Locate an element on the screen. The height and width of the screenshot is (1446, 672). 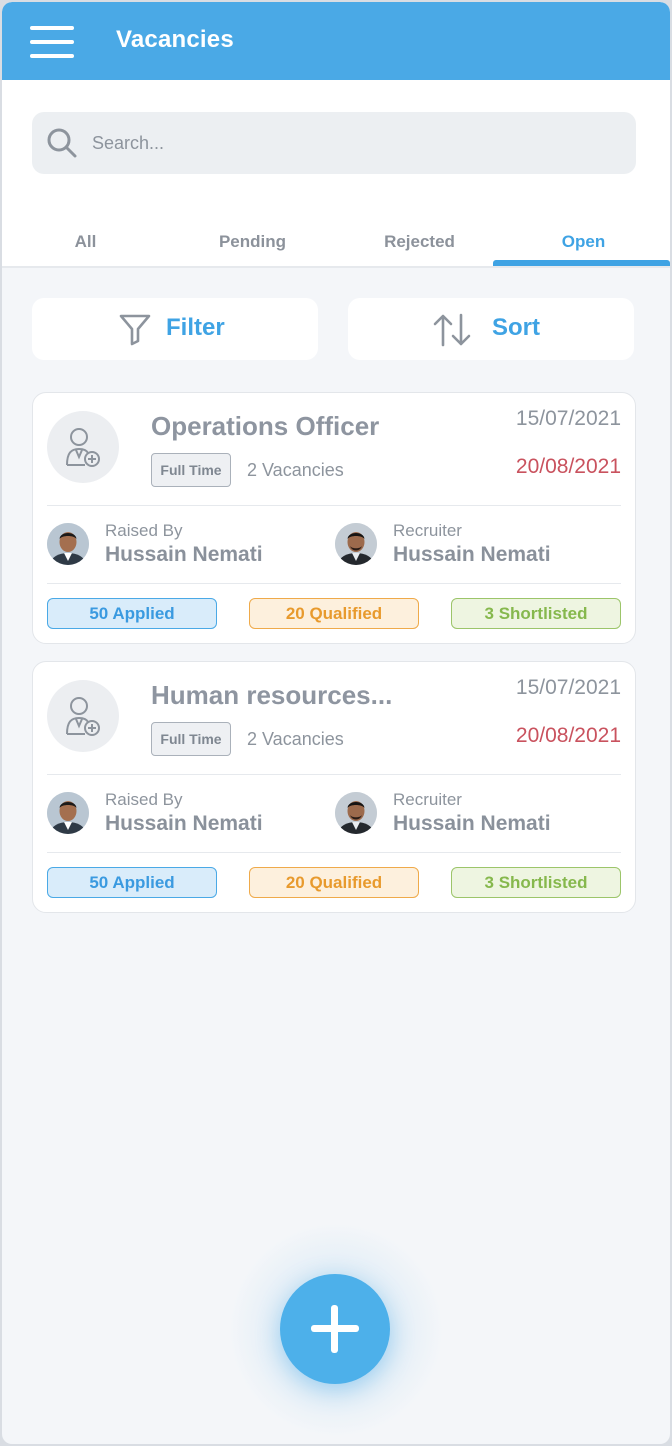
sort-button: Sort is located at coordinates (491, 329).